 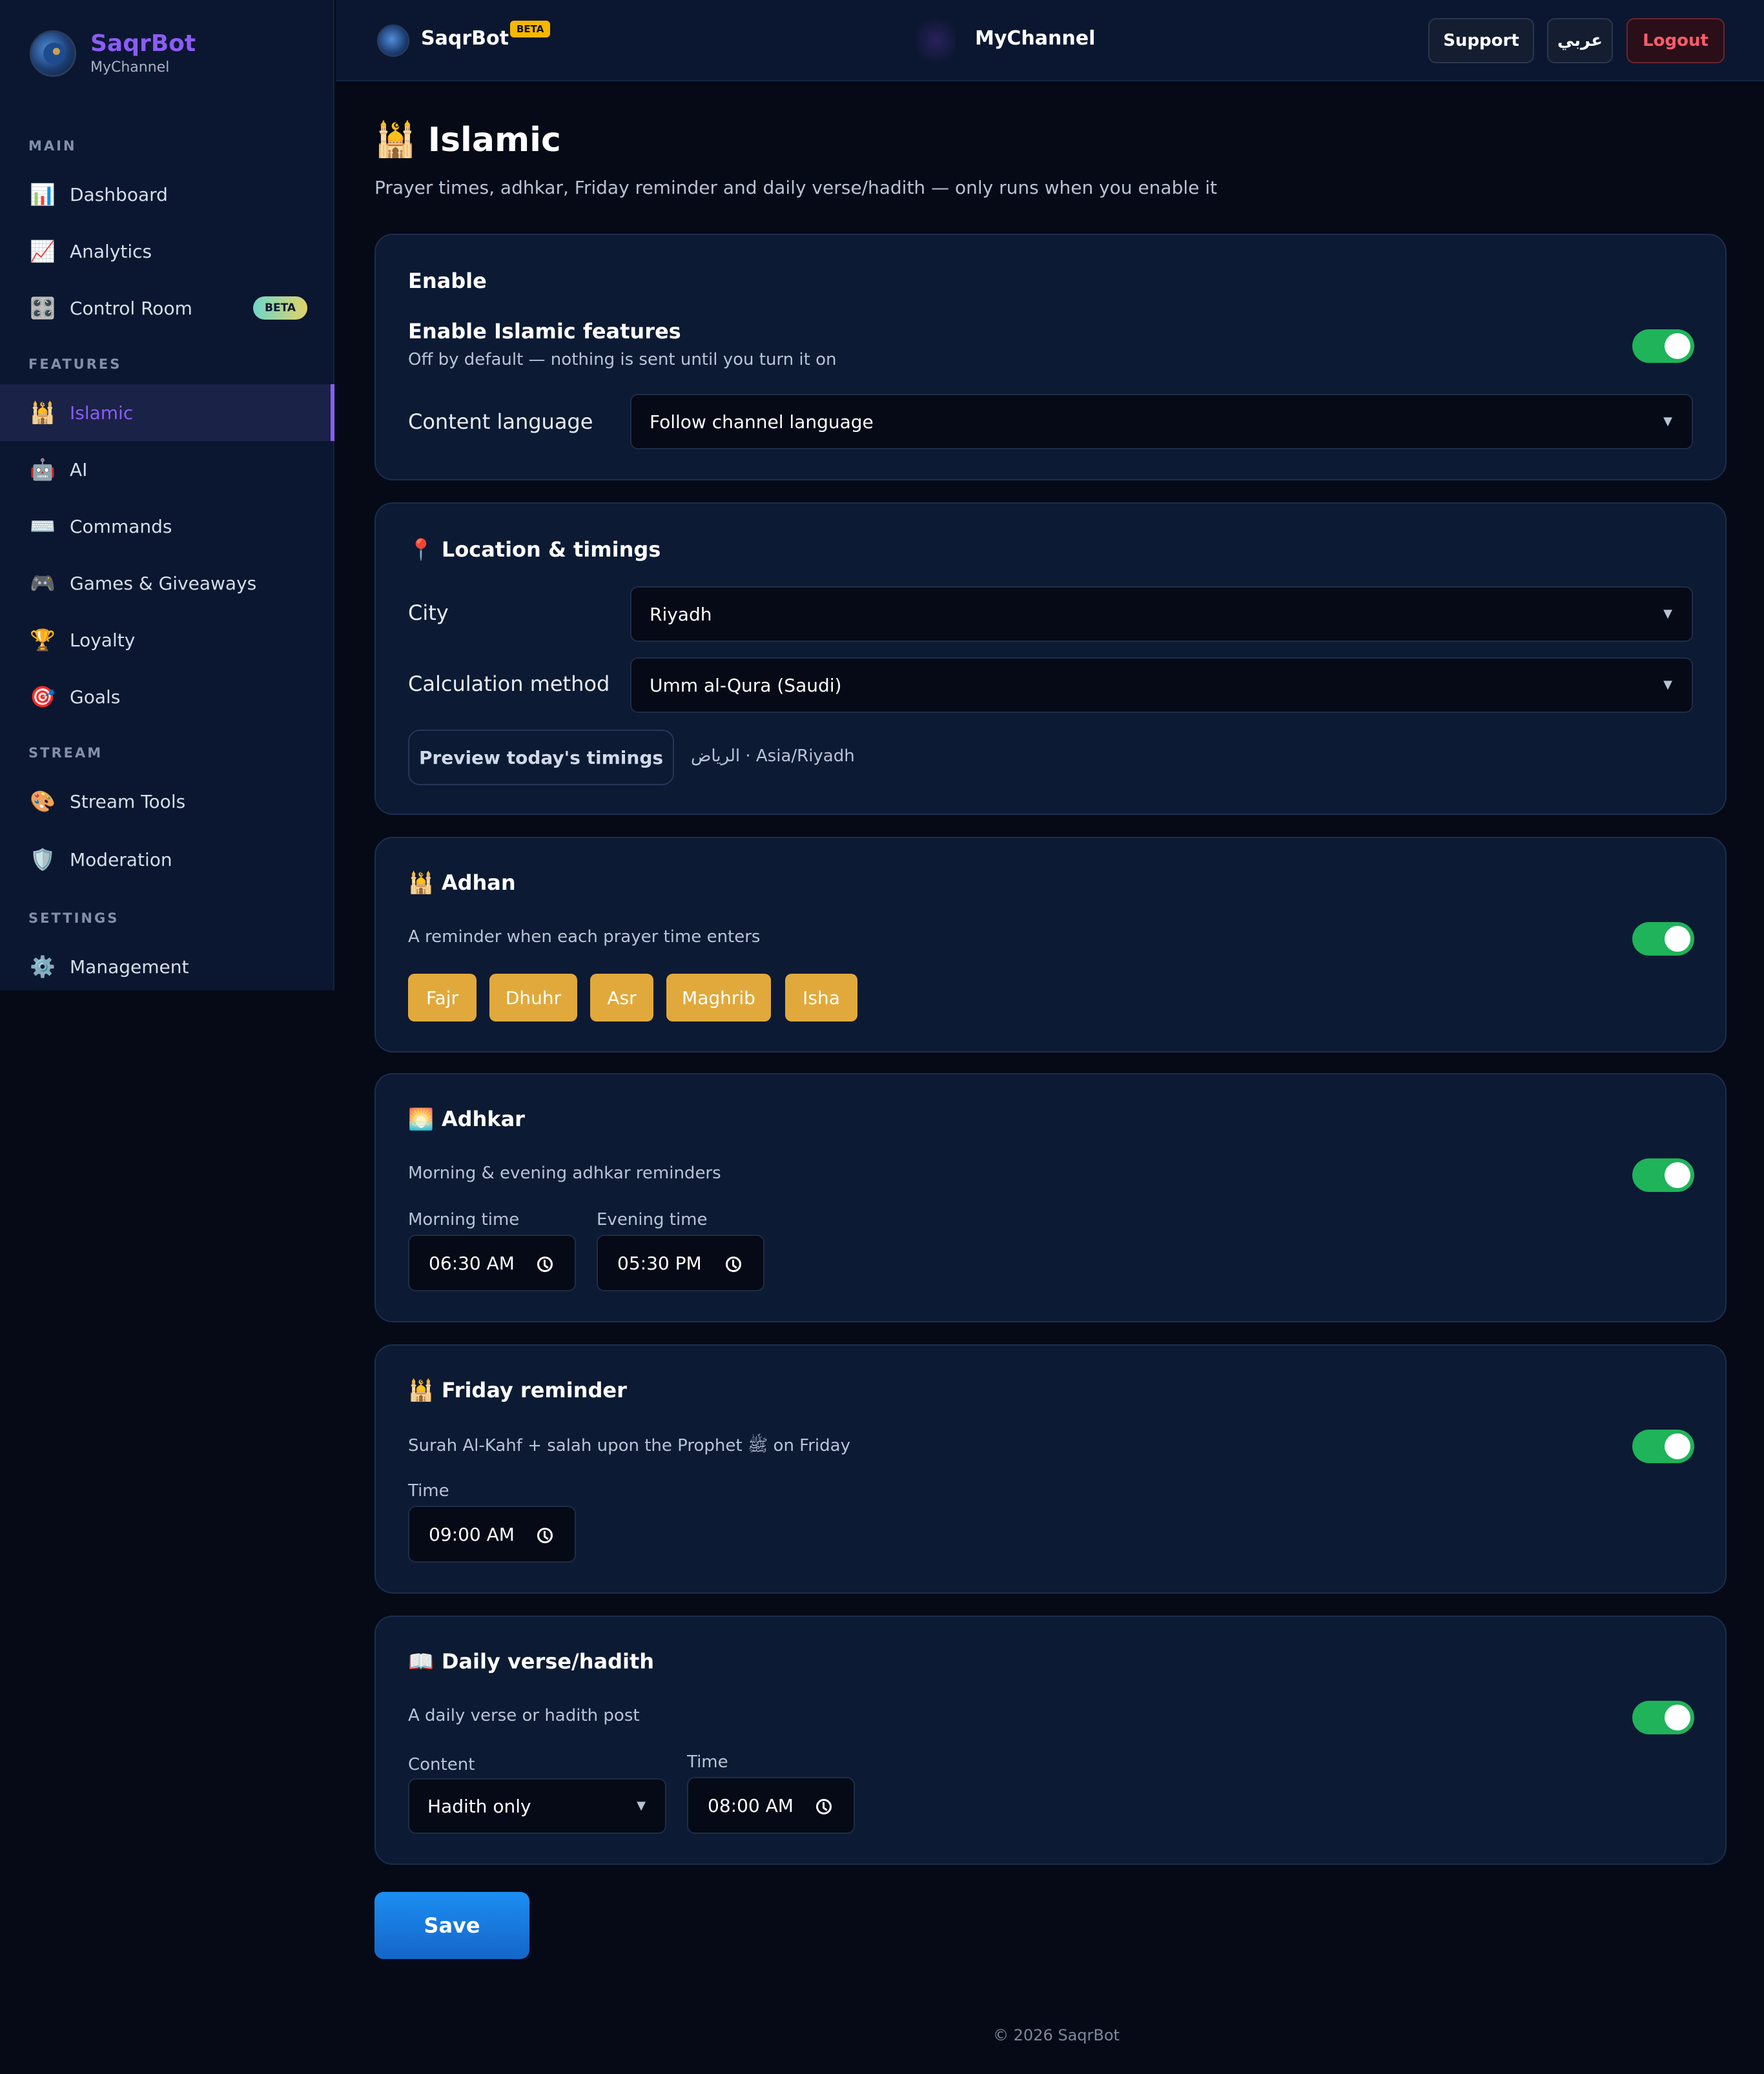 What do you see at coordinates (548, 1661) in the screenshot?
I see `card-title-text: Daily verse/hadith` at bounding box center [548, 1661].